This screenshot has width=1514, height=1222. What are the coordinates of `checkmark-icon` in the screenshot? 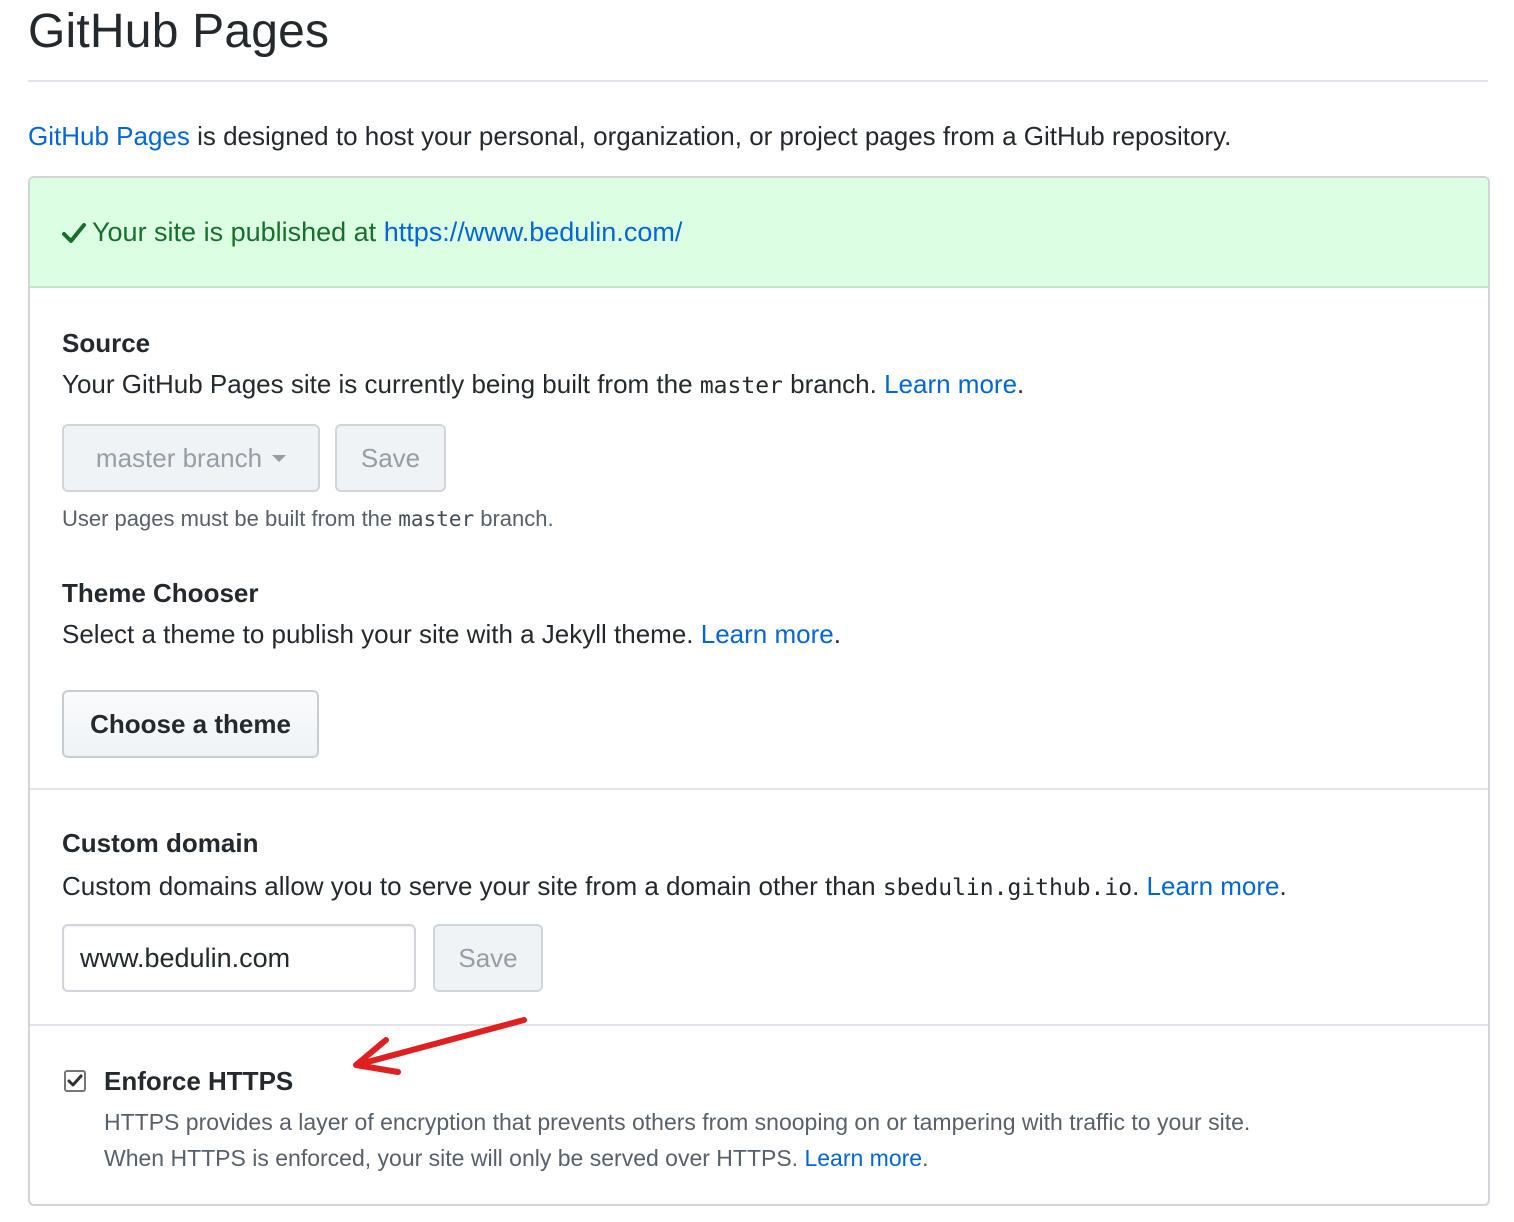 It's located at (75, 1080).